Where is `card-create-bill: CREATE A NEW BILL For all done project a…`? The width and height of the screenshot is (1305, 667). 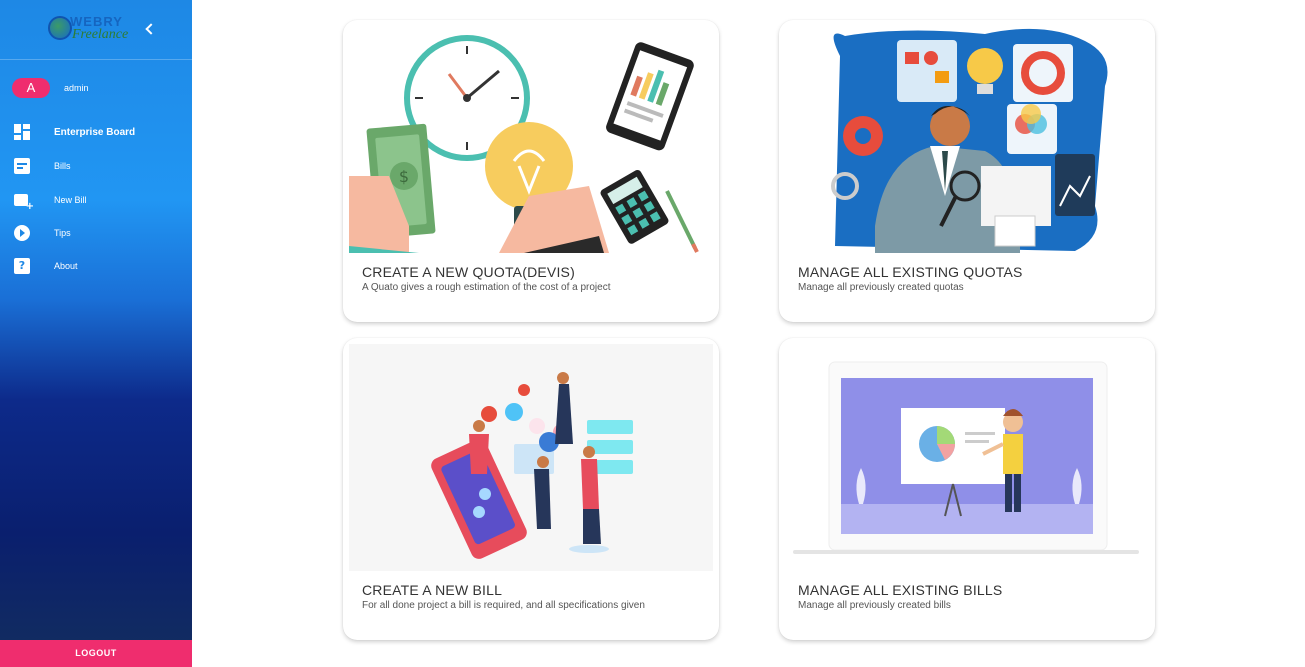
card-create-bill: CREATE A NEW BILL For all done project a… is located at coordinates (531, 489).